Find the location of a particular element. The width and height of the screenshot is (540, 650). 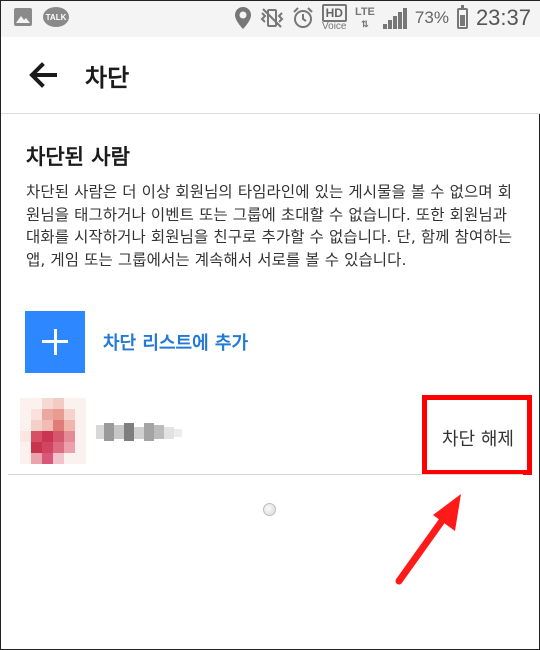

clock: 23:37 is located at coordinates (503, 17).